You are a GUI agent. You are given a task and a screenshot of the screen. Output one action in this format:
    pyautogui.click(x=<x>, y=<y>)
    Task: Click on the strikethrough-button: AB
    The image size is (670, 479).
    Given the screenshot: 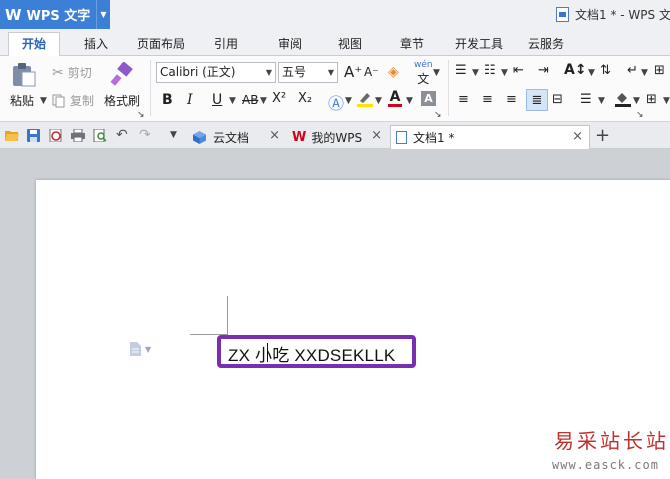 What is the action you would take?
    pyautogui.click(x=250, y=100)
    